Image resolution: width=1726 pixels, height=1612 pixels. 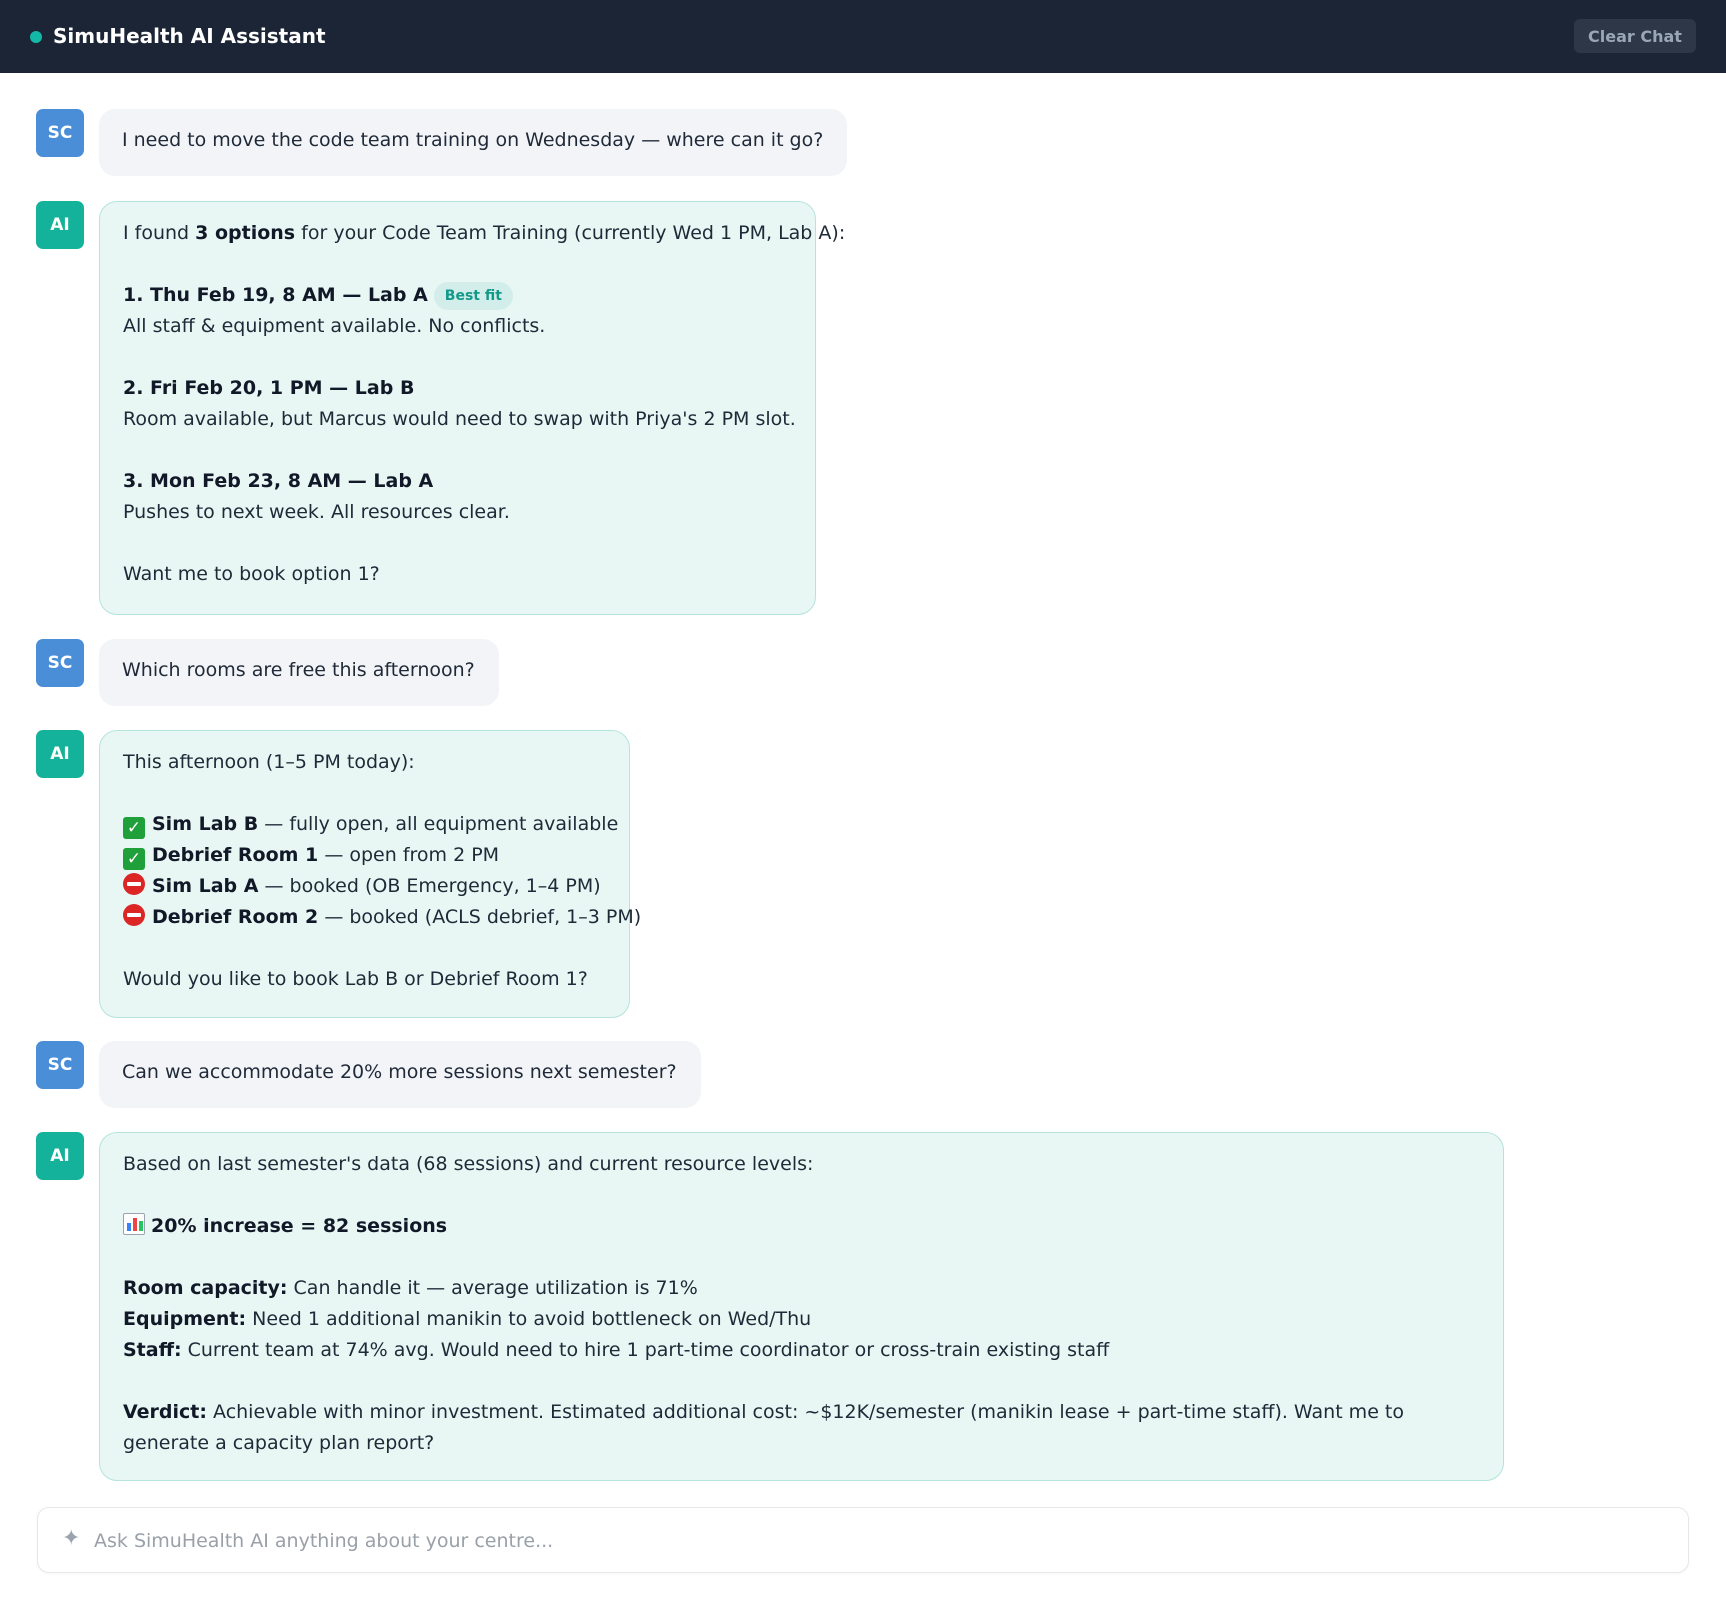 What do you see at coordinates (71, 1538) in the screenshot?
I see `sparkle-icon: ✦` at bounding box center [71, 1538].